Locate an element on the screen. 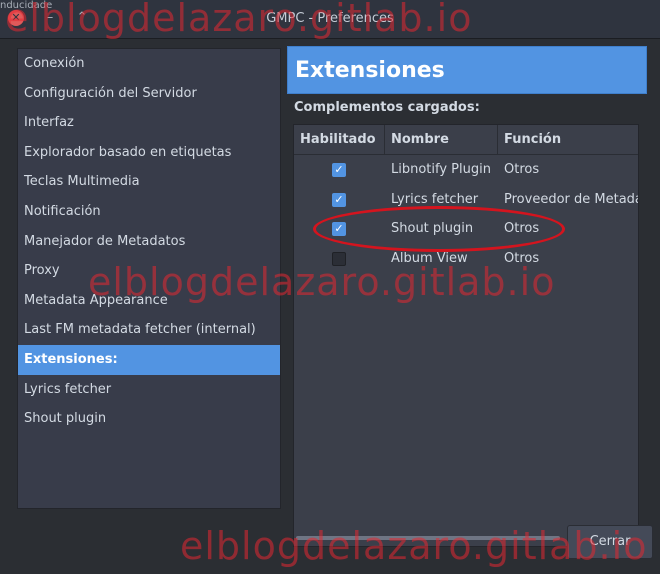 The width and height of the screenshot is (660, 574). plugin-function: Proveedor de Metadatos is located at coordinates (571, 199).